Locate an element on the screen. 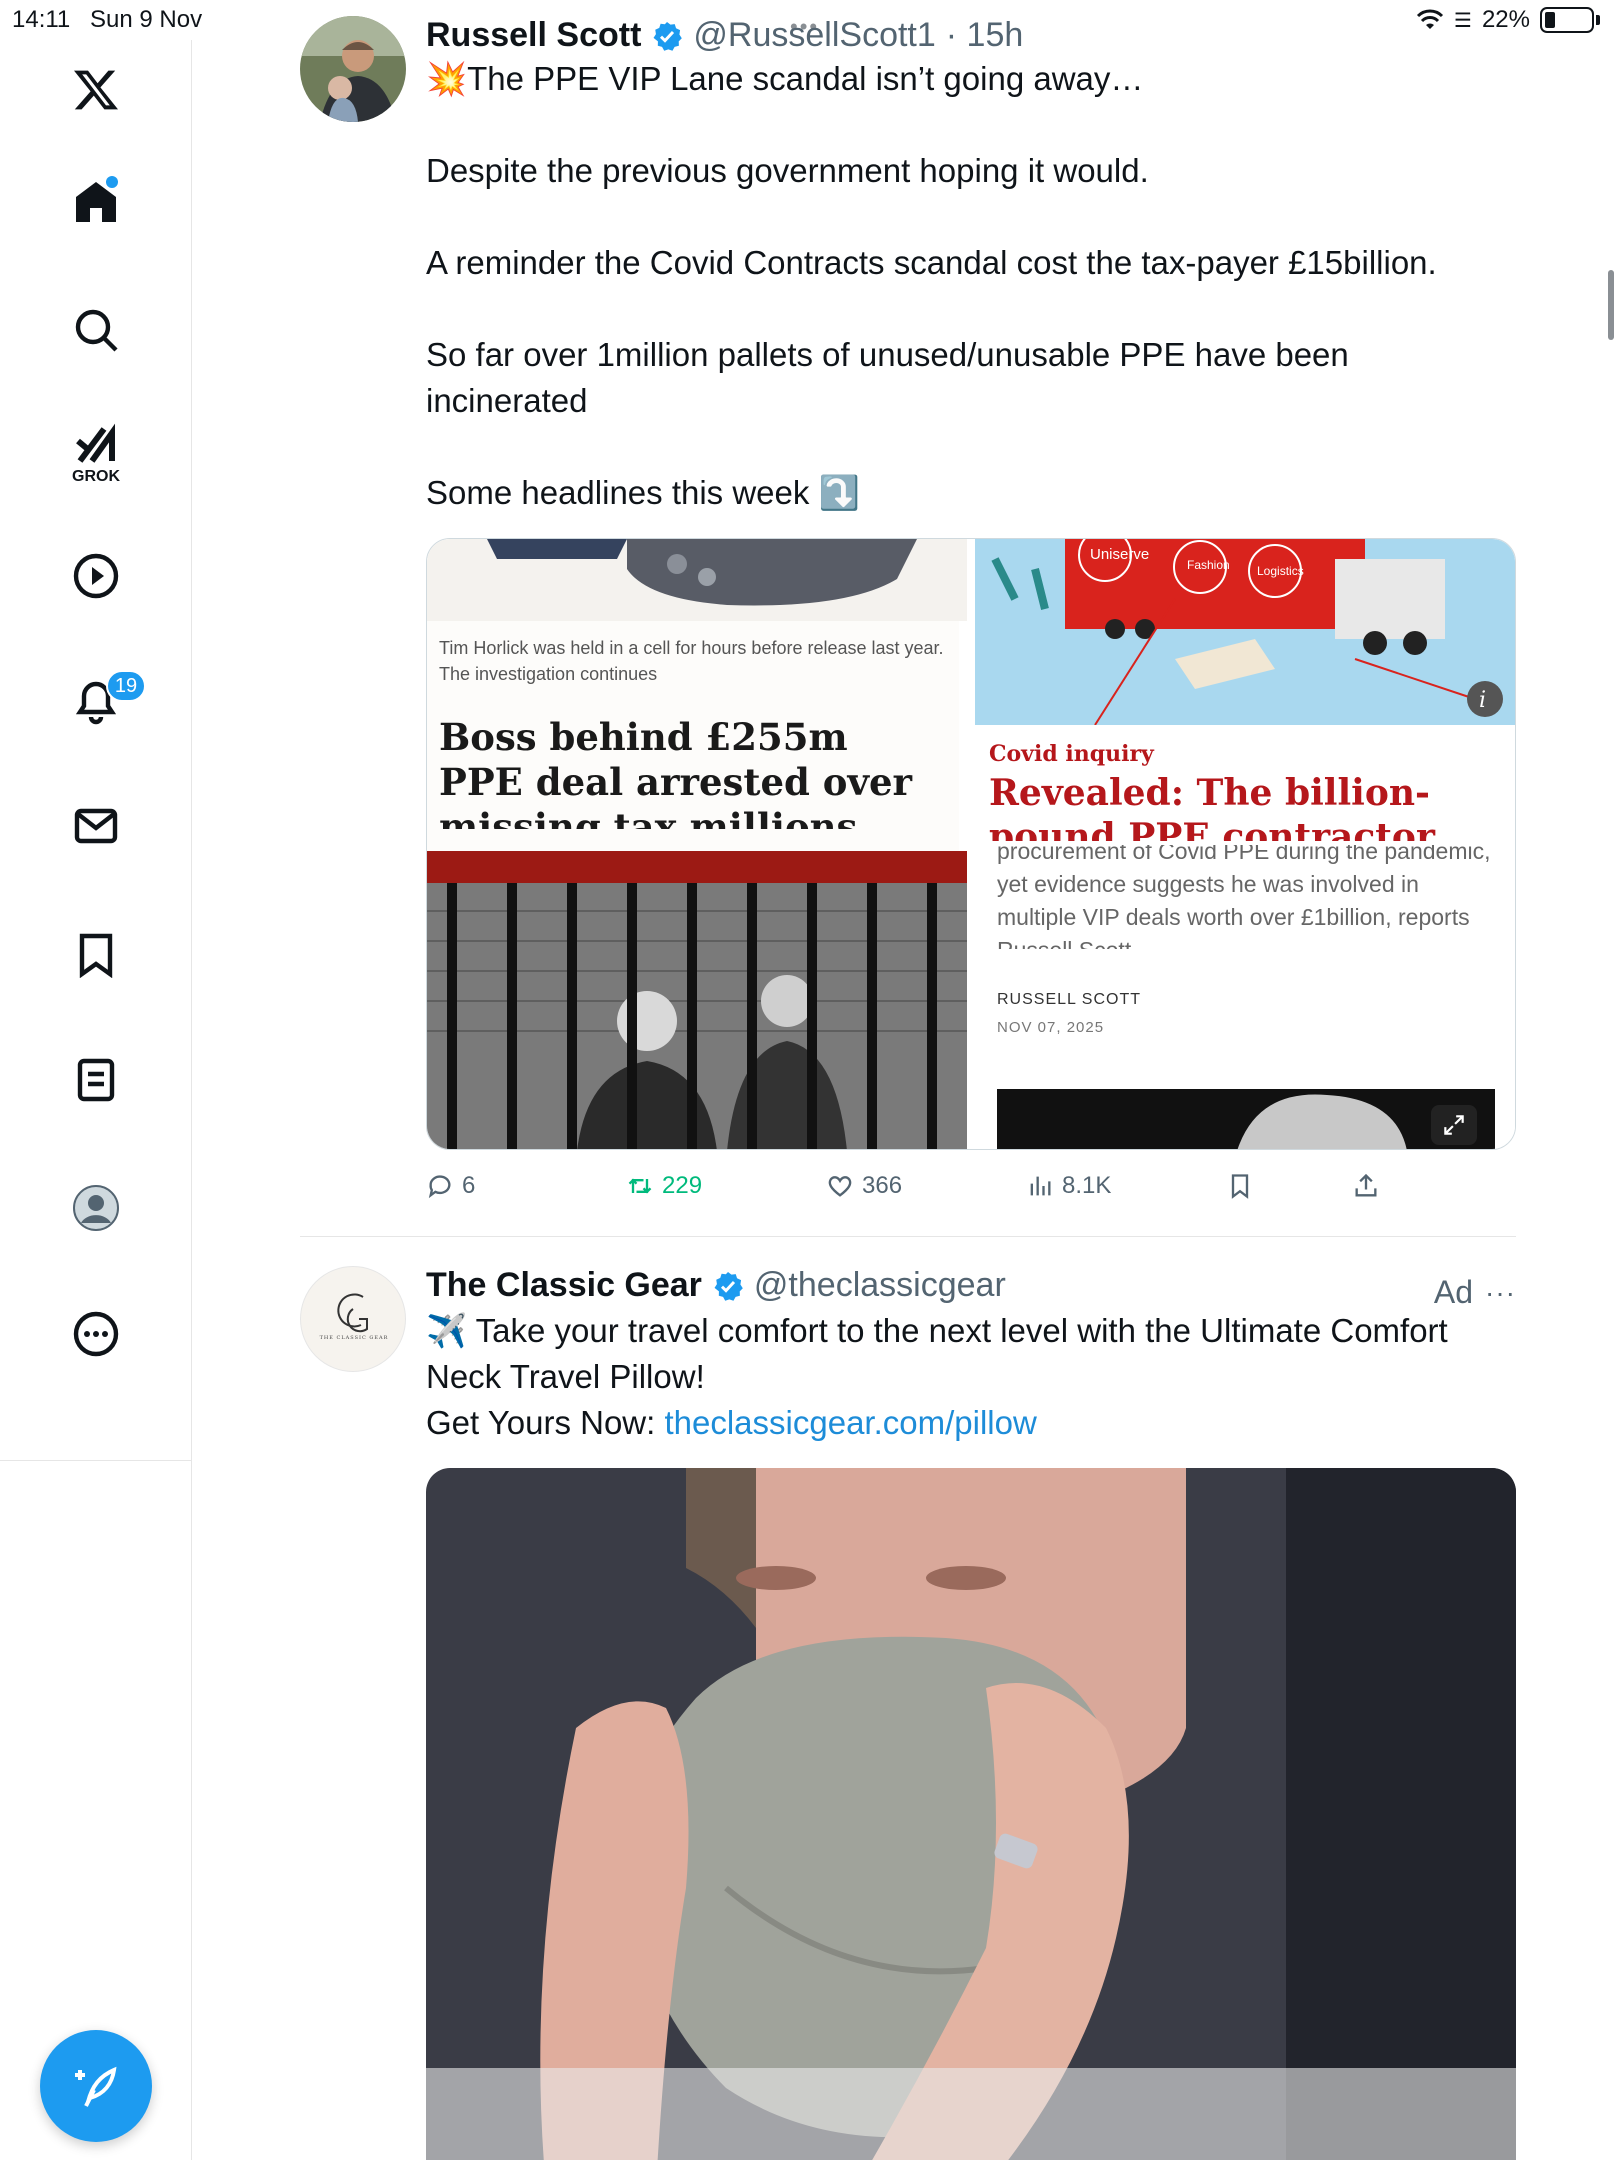 Image resolution: width=1620 pixels, height=2160 pixels. expand-icon is located at coordinates (1454, 1125).